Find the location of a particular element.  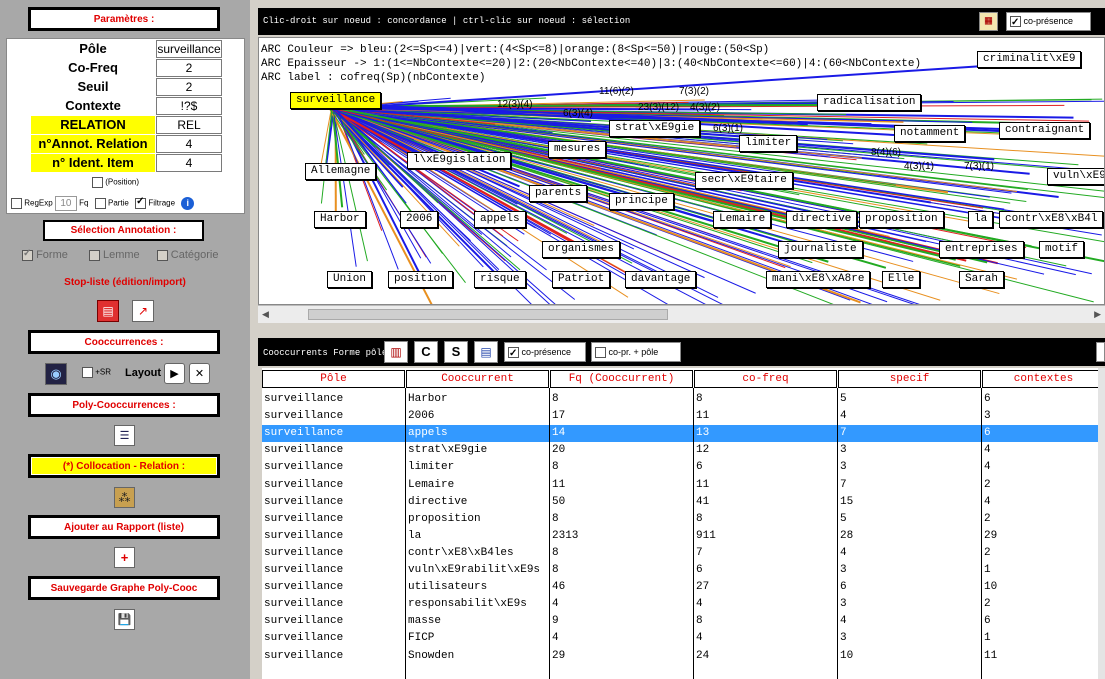

column-header: co-freq is located at coordinates (765, 379).